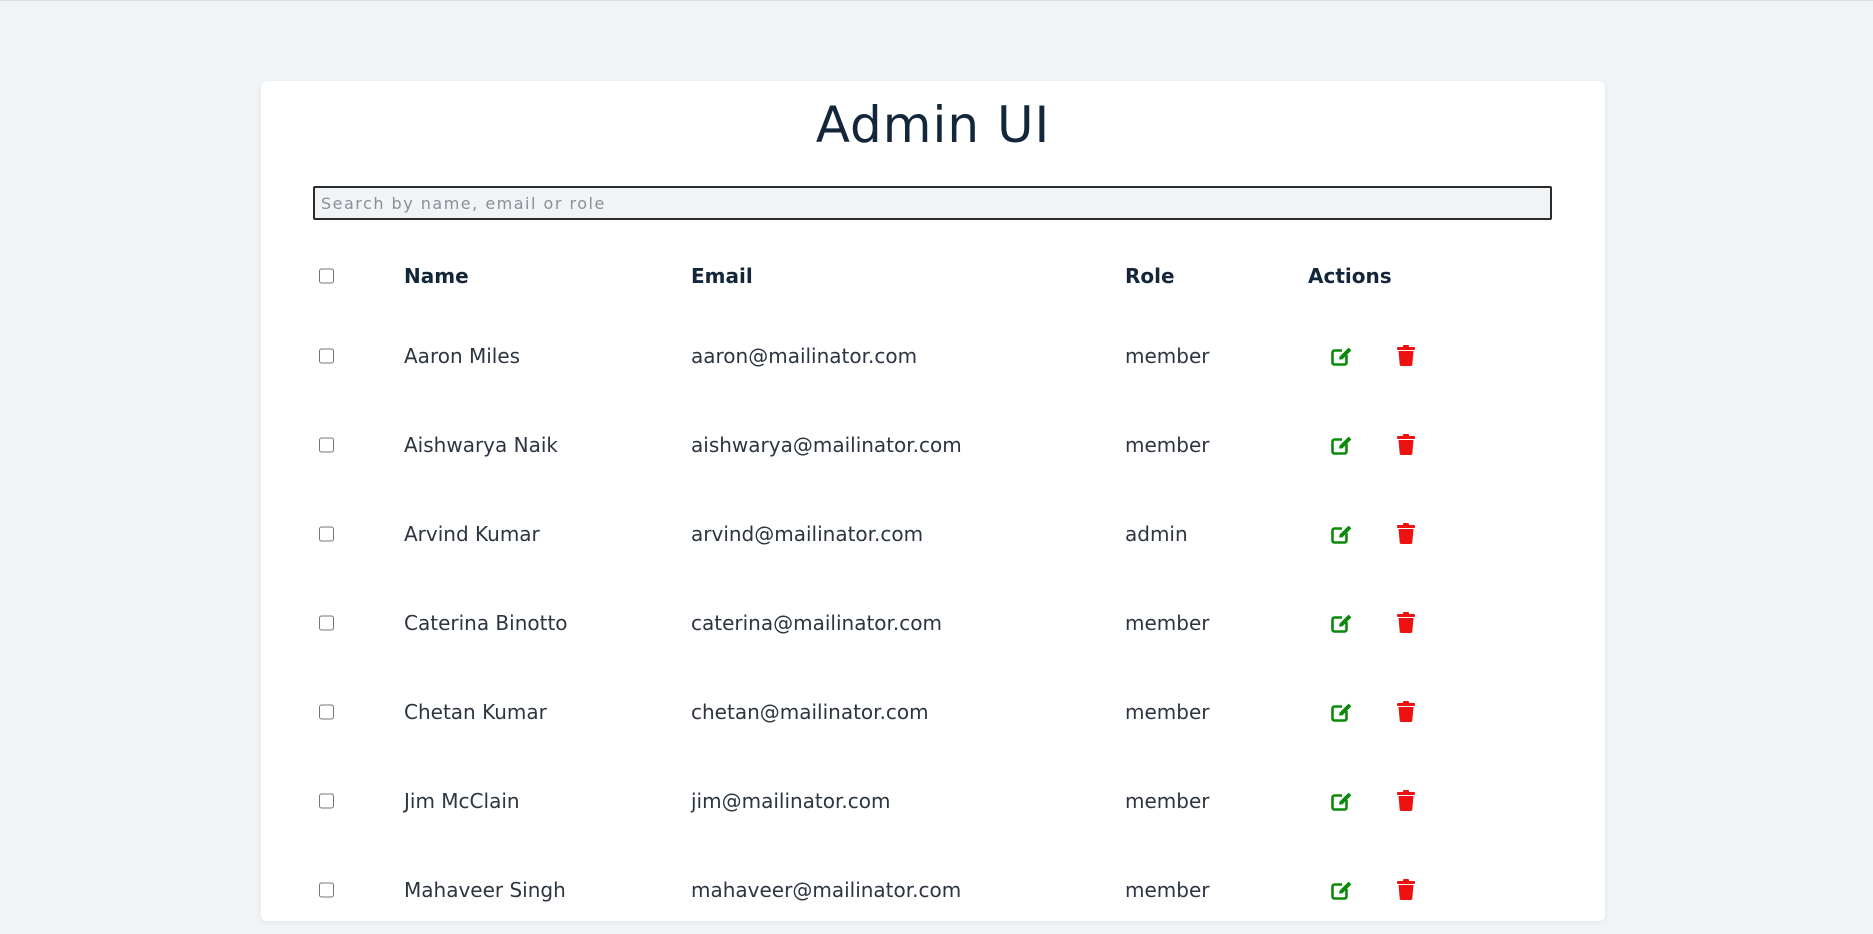  I want to click on user-email: aishwarya@mailinator.com, so click(826, 444).